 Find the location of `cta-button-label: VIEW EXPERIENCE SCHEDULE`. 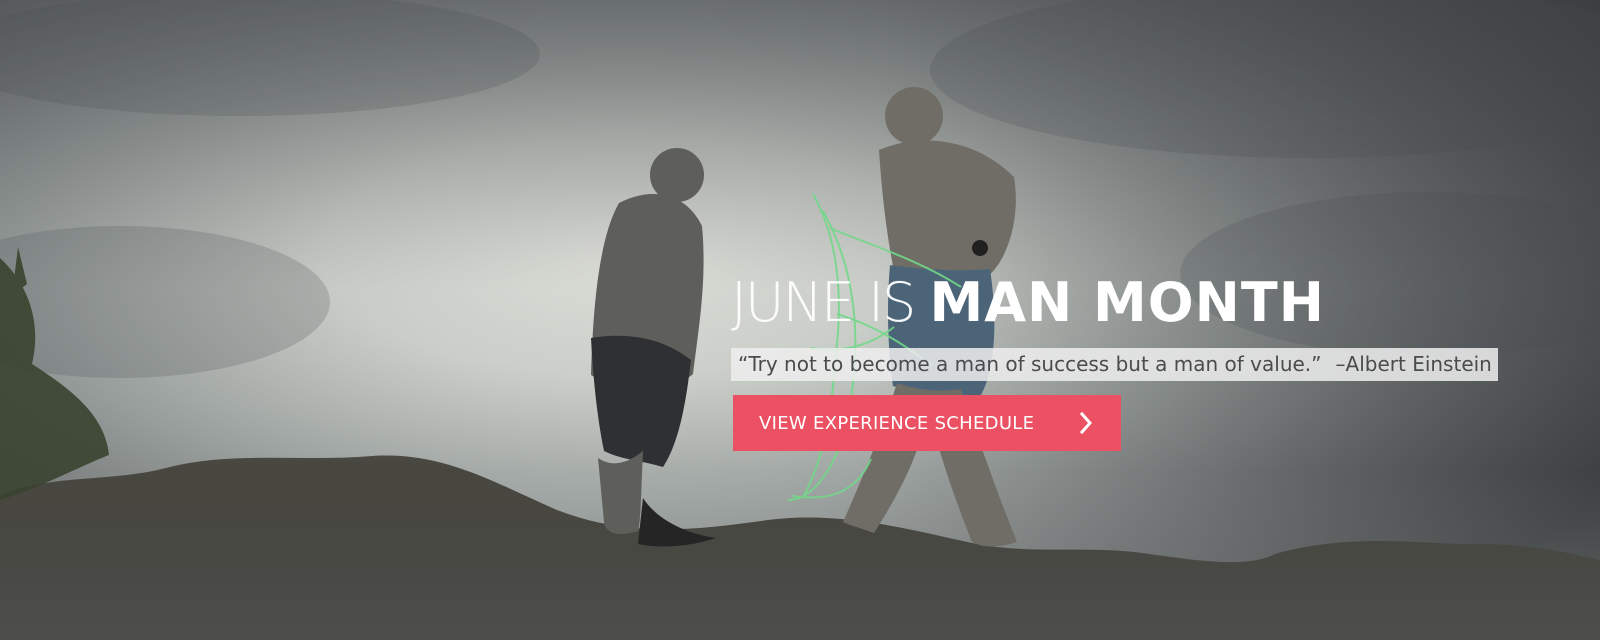

cta-button-label: VIEW EXPERIENCE SCHEDULE is located at coordinates (897, 423).